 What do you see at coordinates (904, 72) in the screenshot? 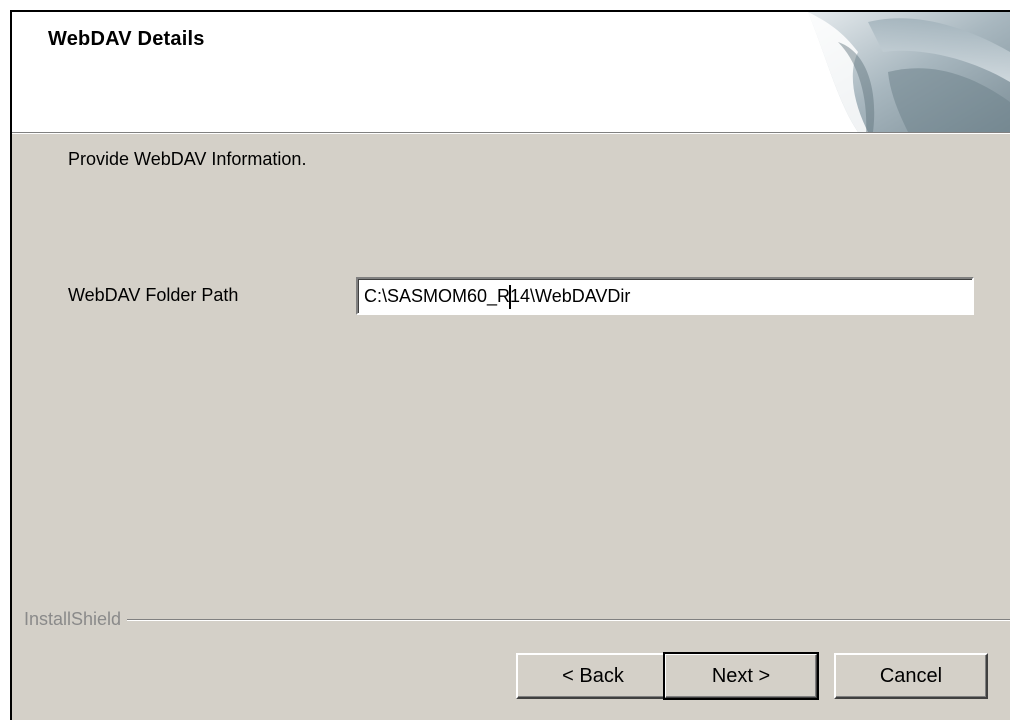
I see `installshield-swirl-graphic-icon` at bounding box center [904, 72].